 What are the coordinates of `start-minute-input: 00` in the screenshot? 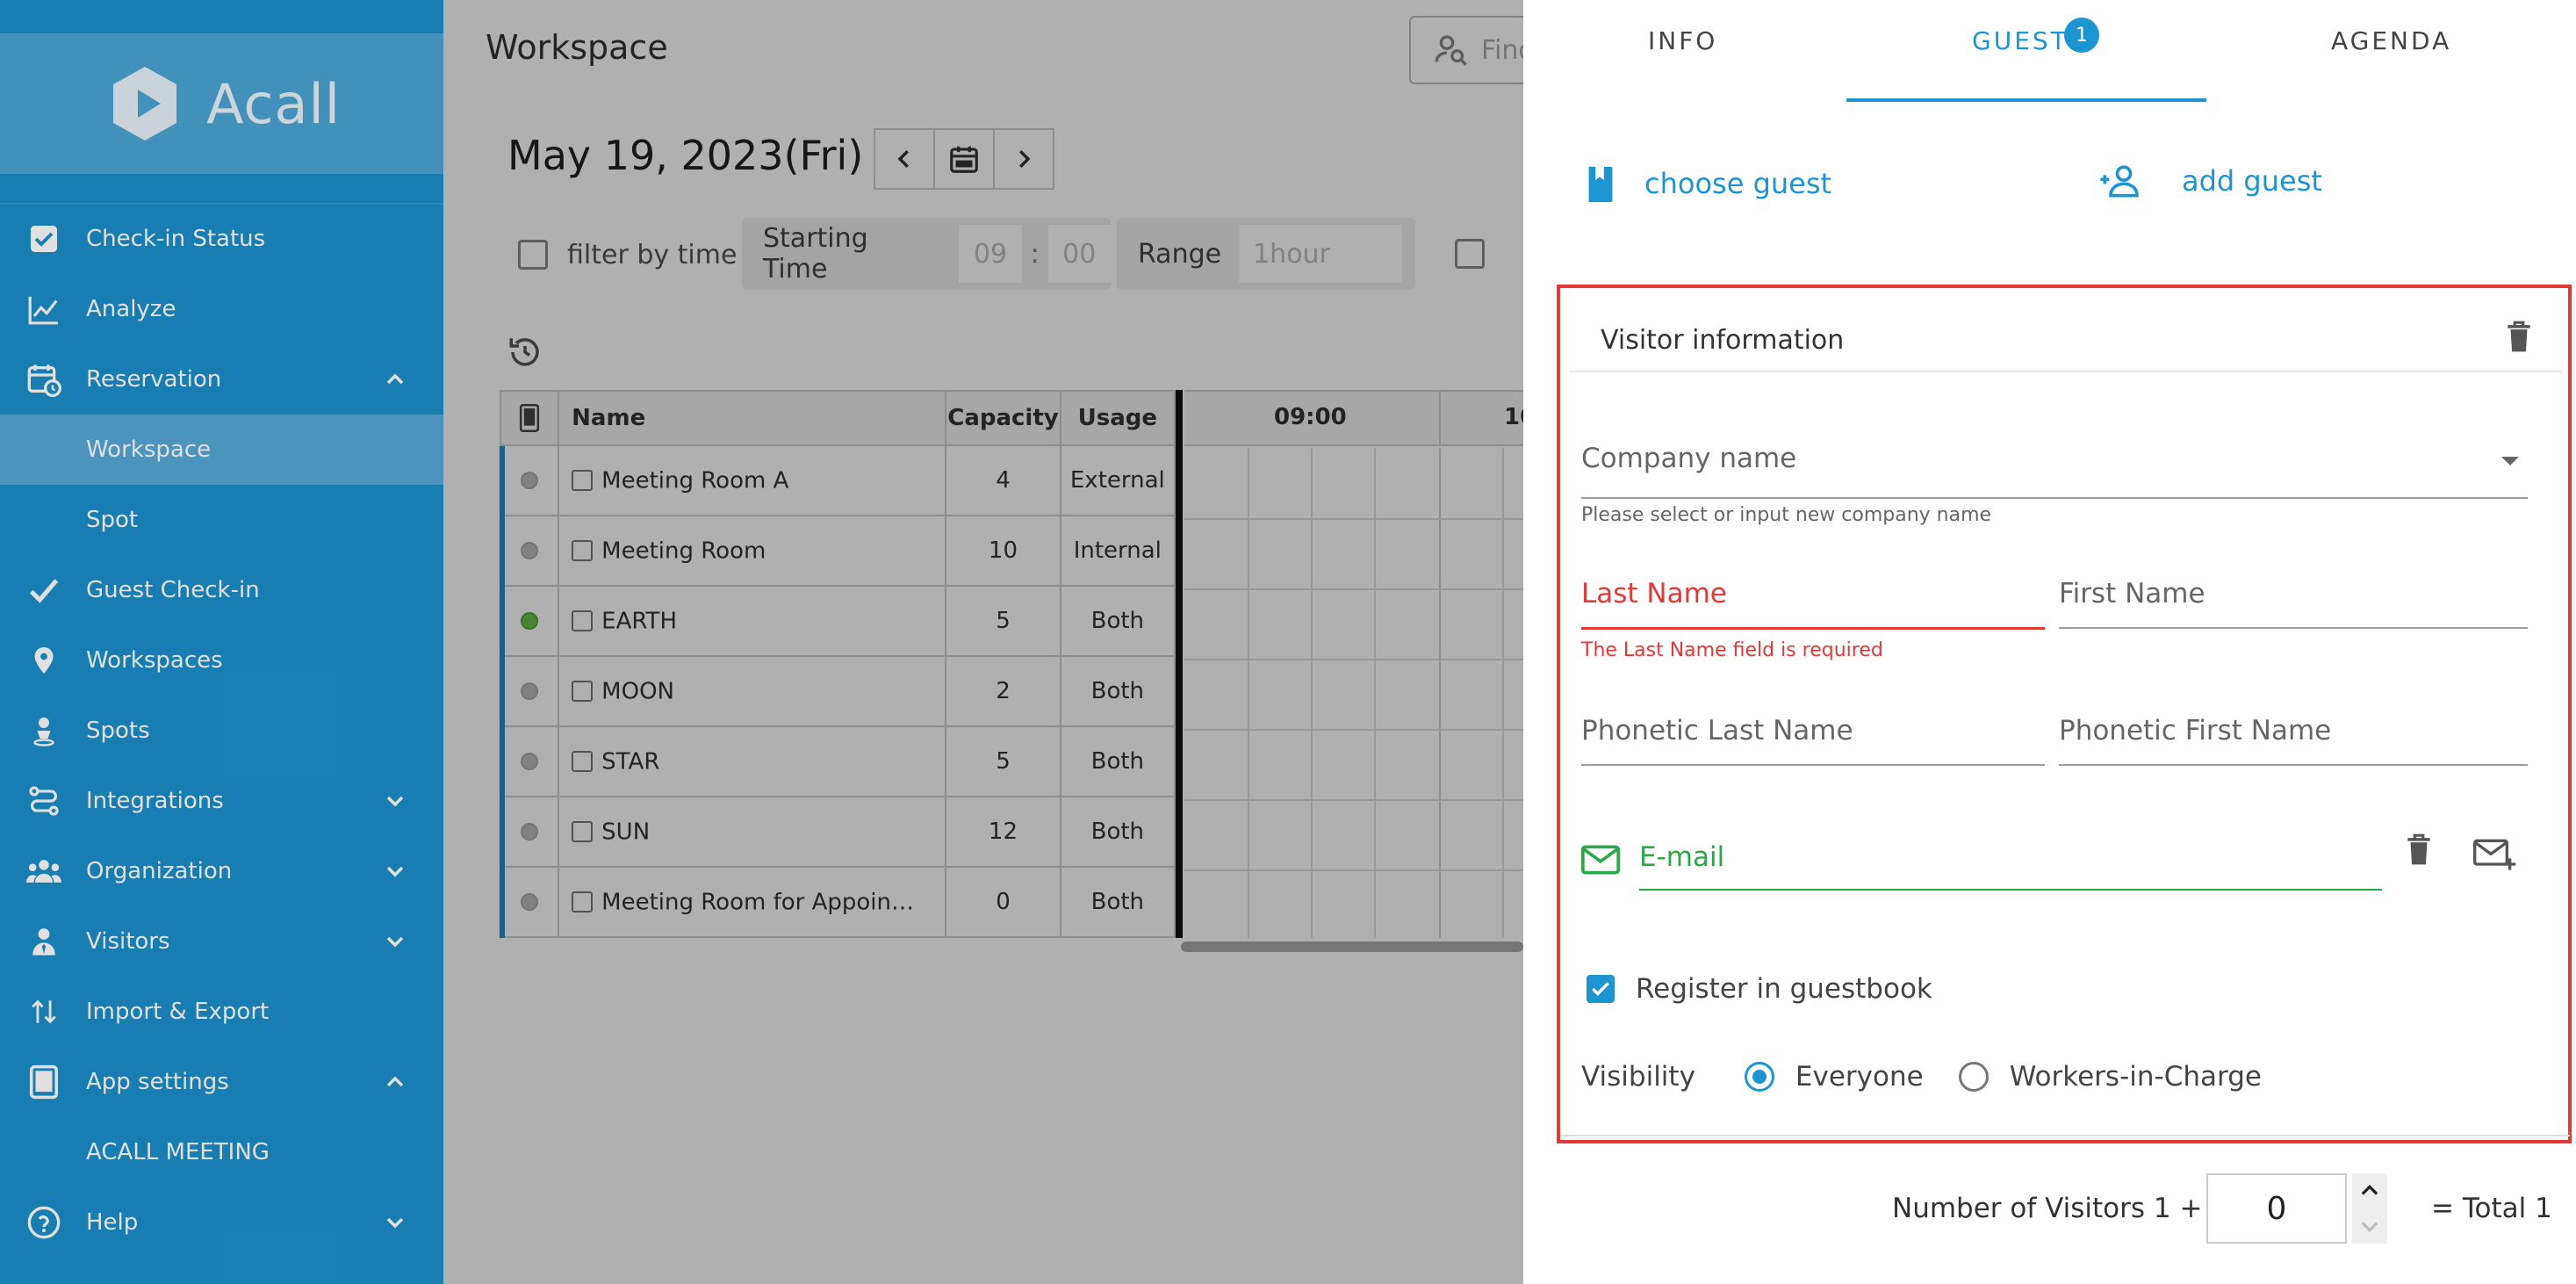 It's located at (1079, 254).